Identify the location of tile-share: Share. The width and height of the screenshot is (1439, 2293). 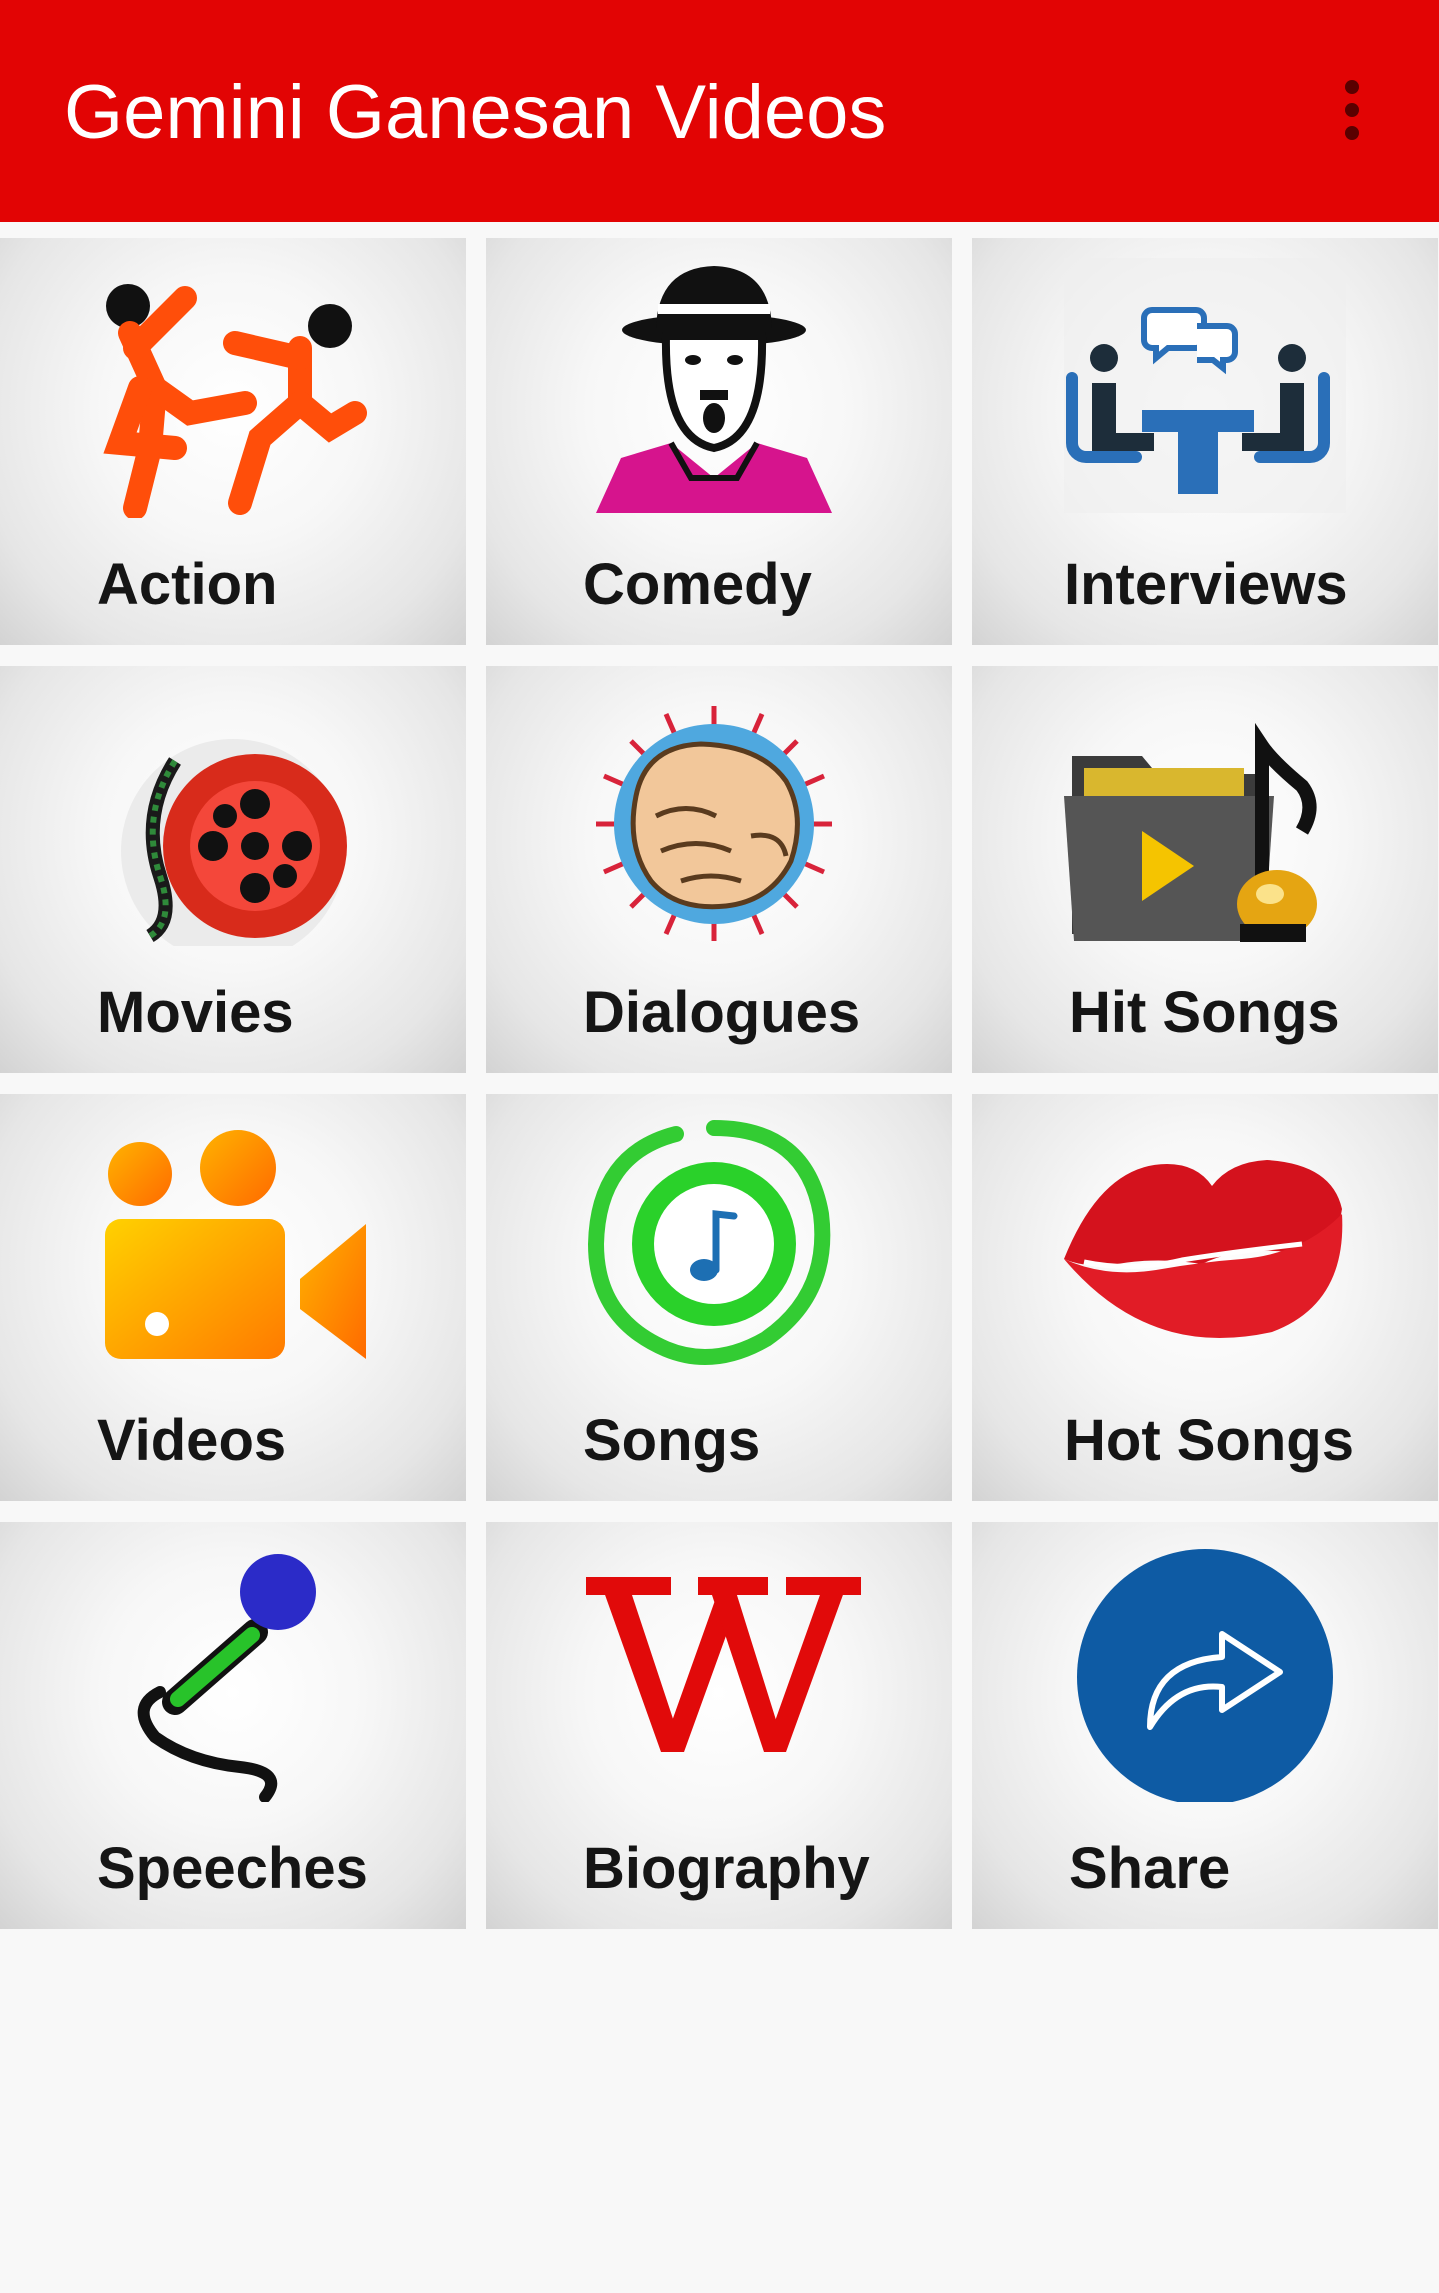
(1205, 1725).